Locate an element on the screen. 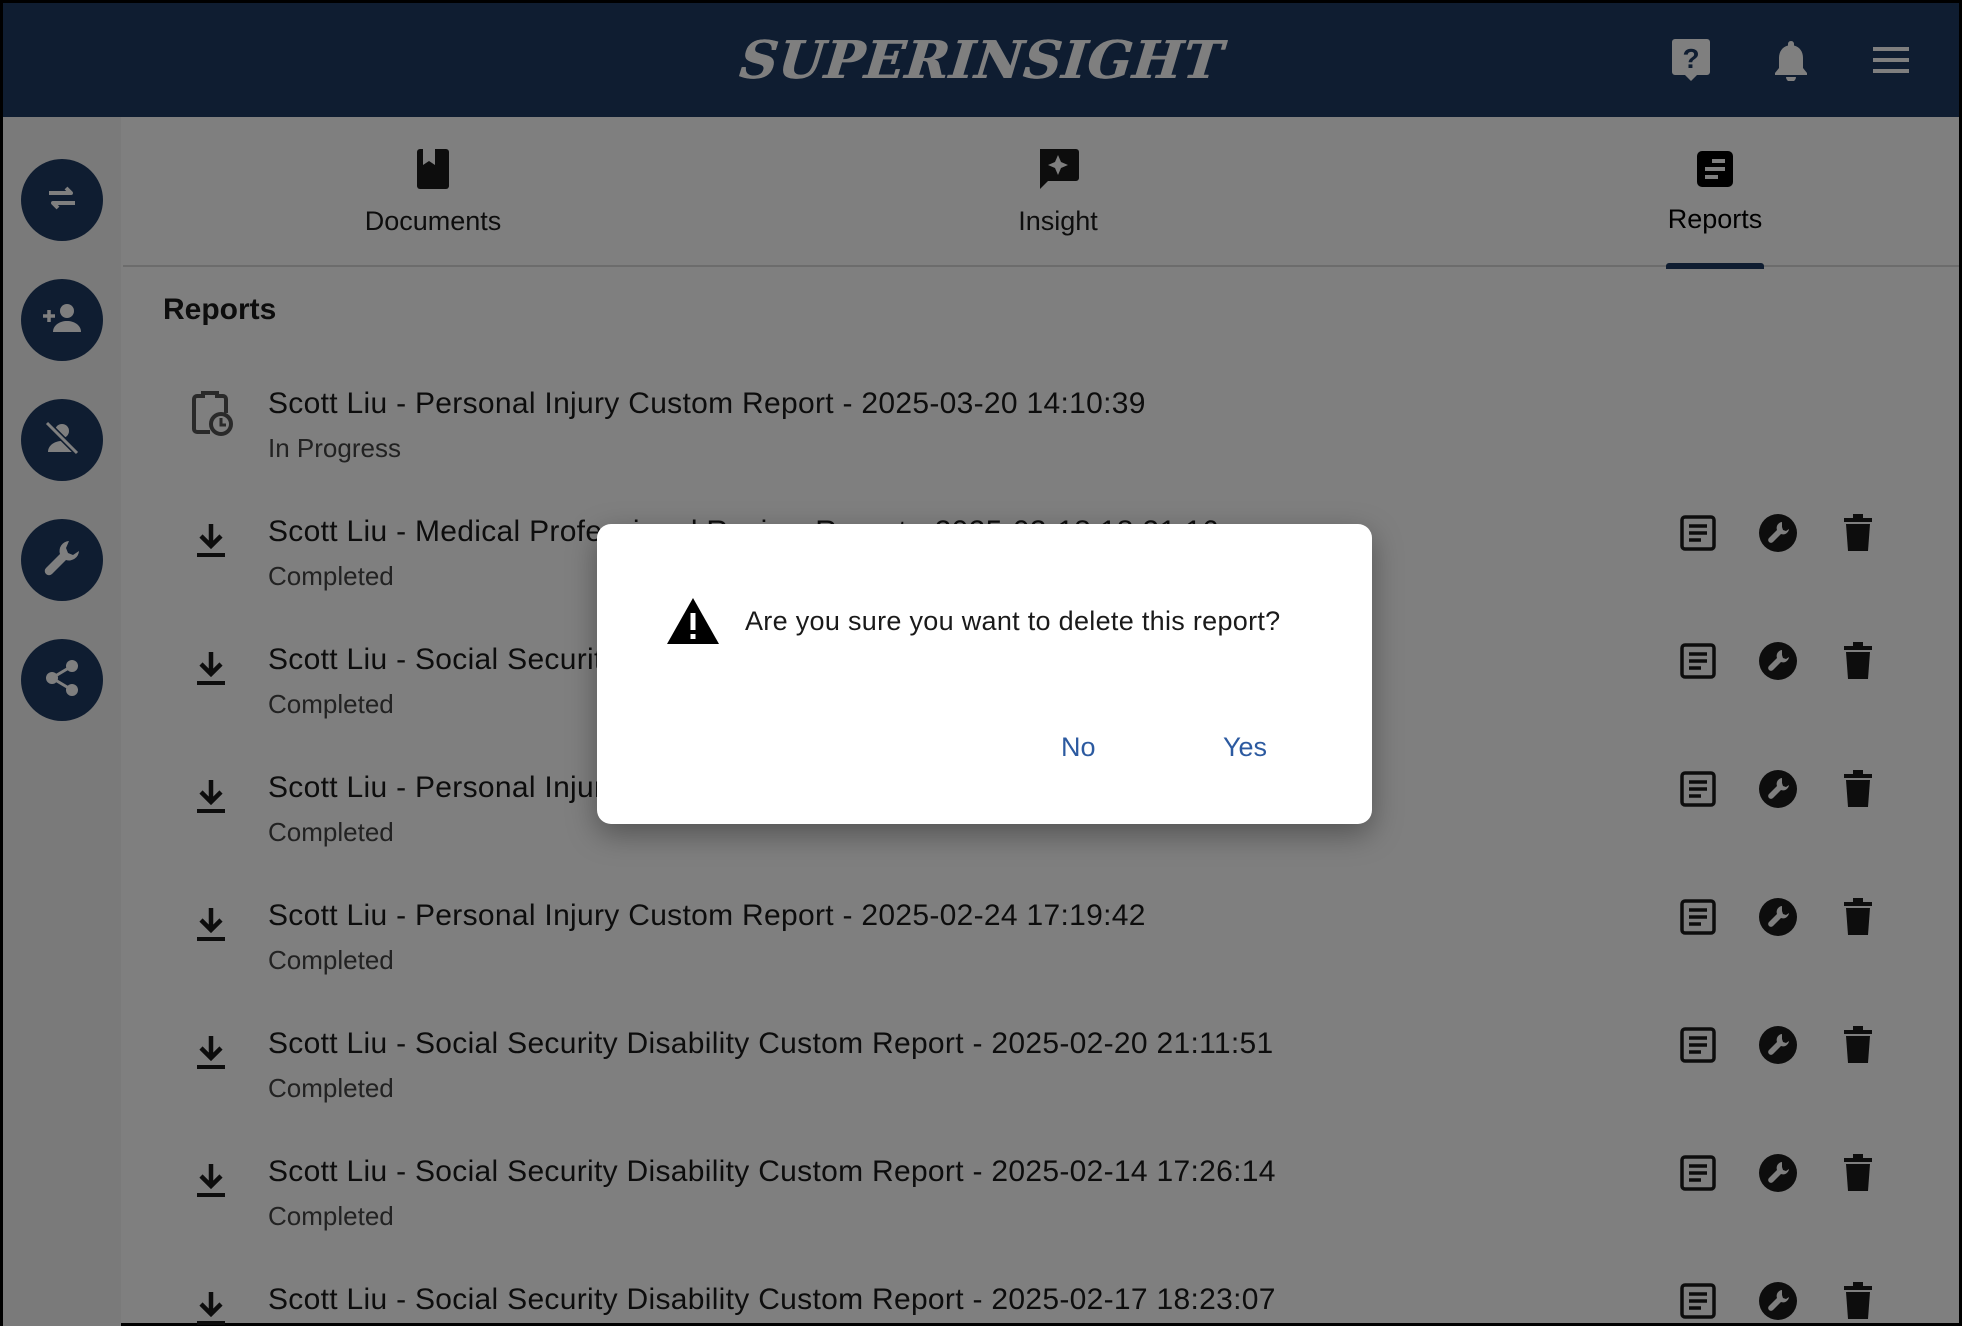 This screenshot has width=1962, height=1326. warning-icon is located at coordinates (693, 623).